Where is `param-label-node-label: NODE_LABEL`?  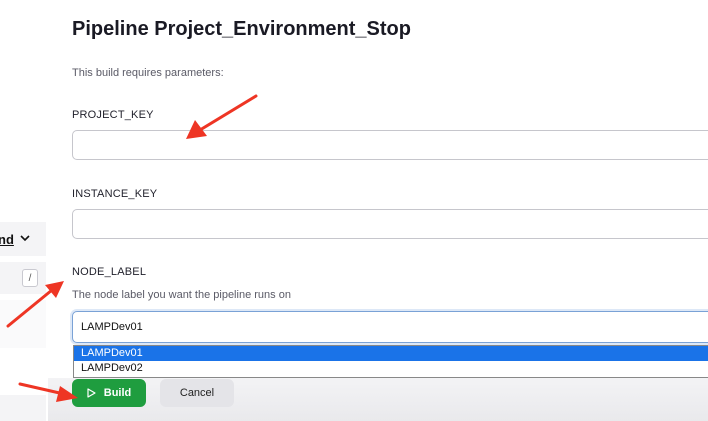
param-label-node-label: NODE_LABEL is located at coordinates (109, 272).